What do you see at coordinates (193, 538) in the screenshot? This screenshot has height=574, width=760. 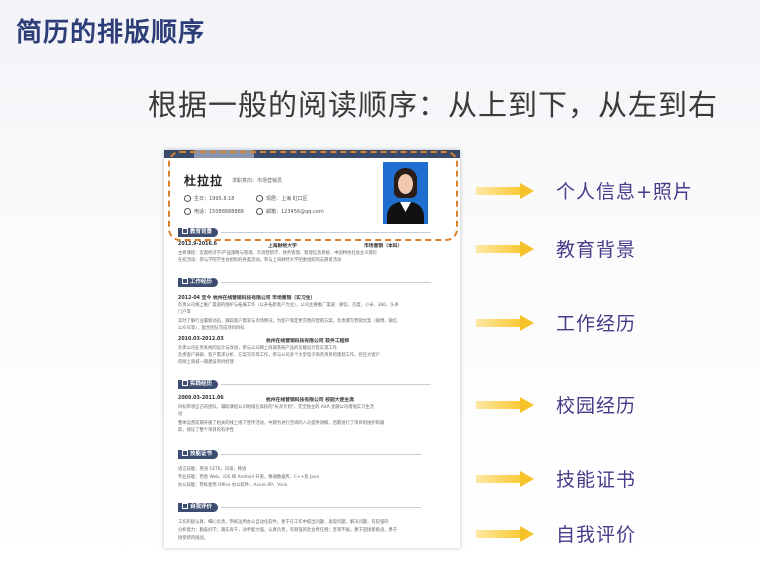 I see `self-eval-line3: 接受新的挑战。` at bounding box center [193, 538].